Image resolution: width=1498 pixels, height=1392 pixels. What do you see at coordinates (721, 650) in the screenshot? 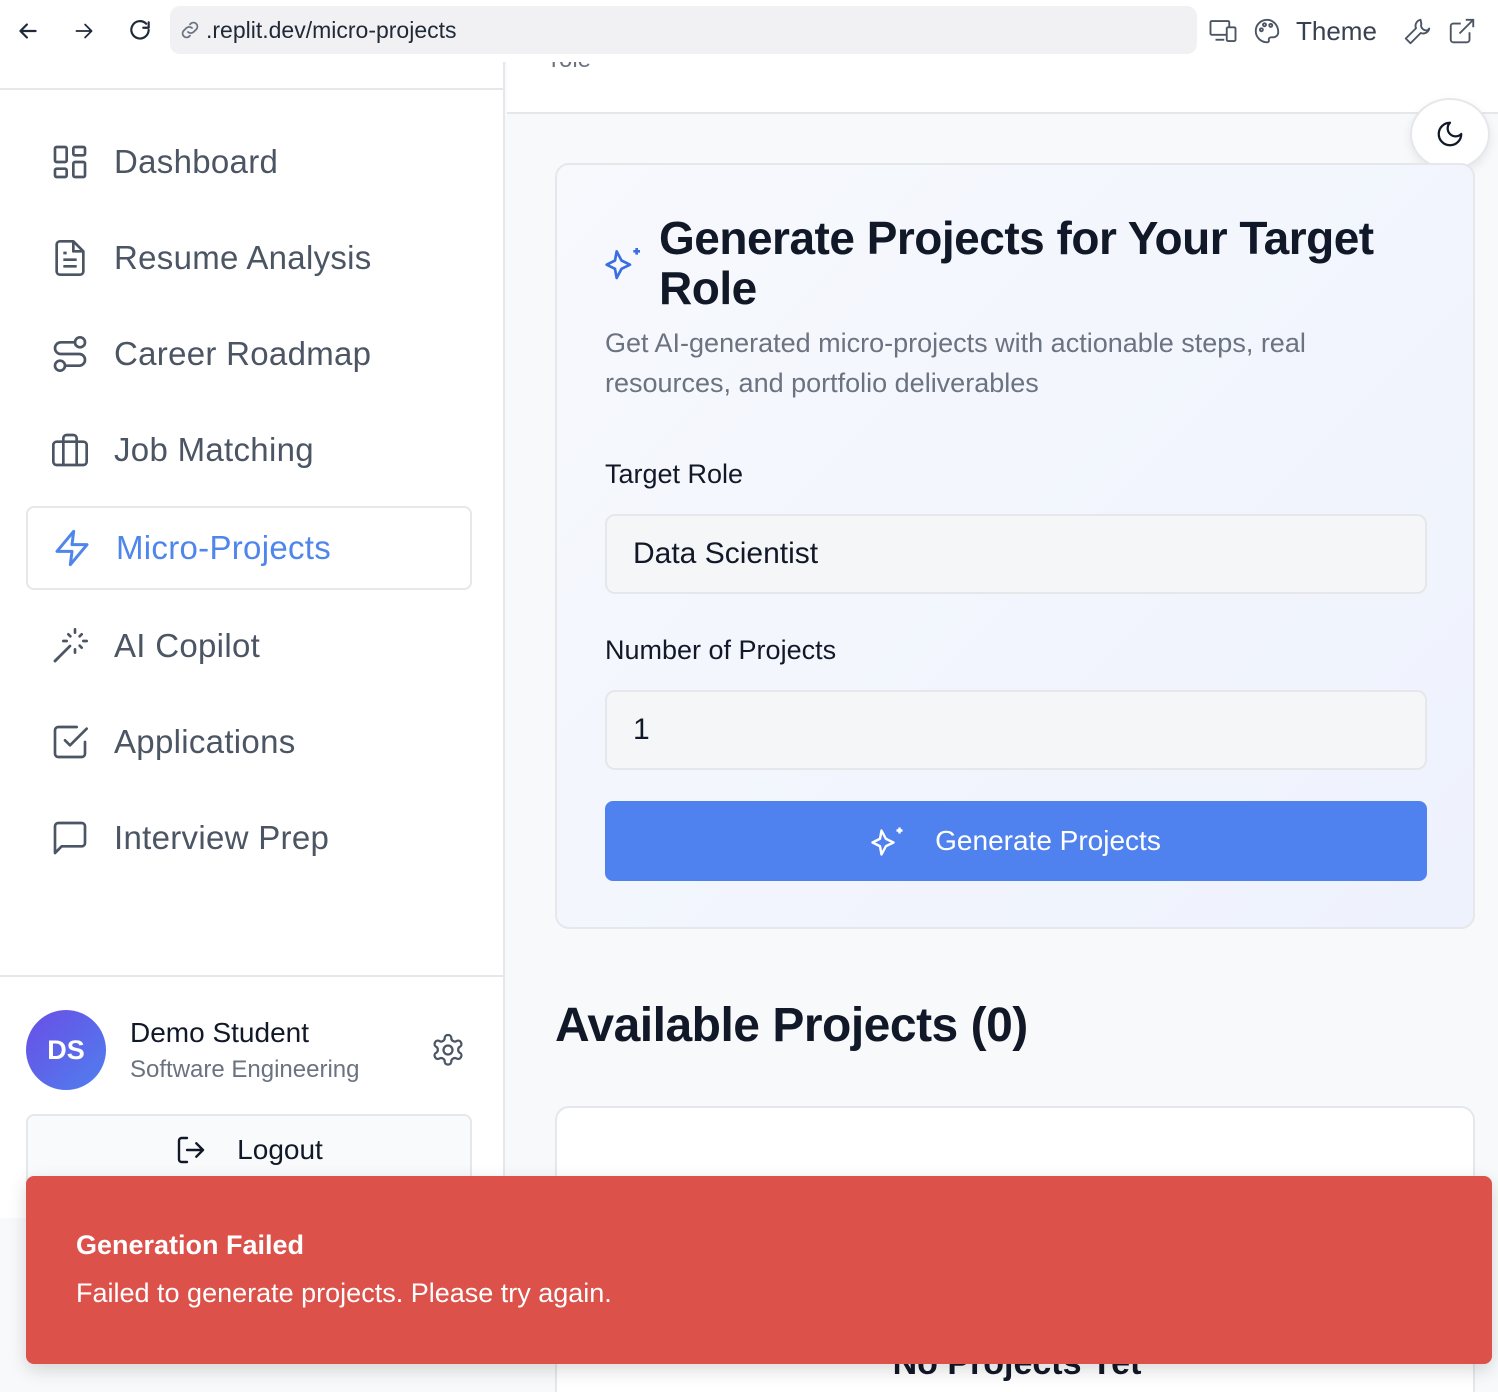
I see `num-projects-label: Number of Projects` at bounding box center [721, 650].